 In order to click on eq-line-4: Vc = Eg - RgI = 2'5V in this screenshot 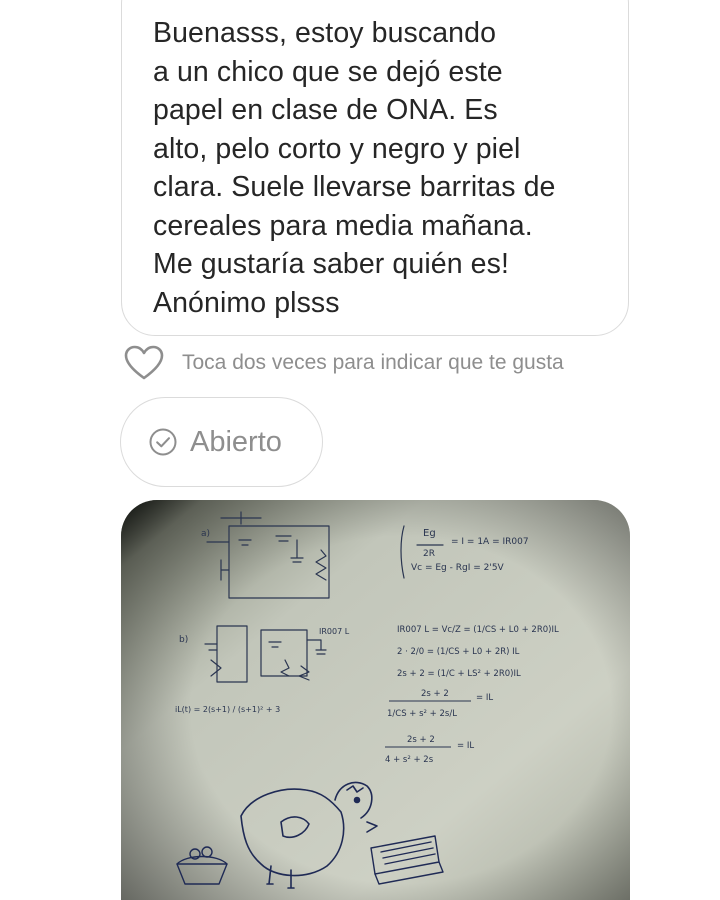, I will do `click(458, 568)`.